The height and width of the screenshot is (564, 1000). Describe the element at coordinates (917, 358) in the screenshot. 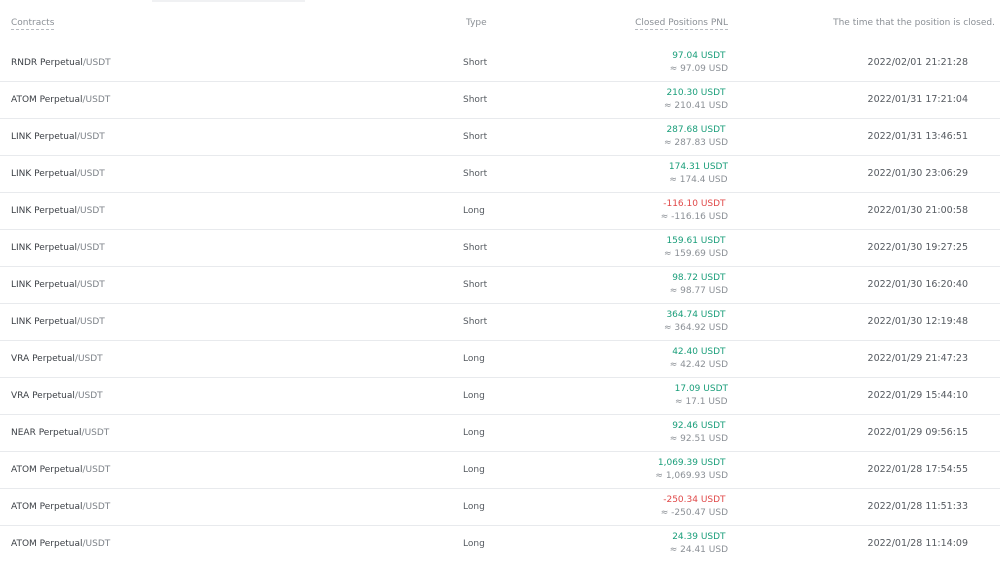

I see `close-time: 2022/01/29 21:47:23` at that location.